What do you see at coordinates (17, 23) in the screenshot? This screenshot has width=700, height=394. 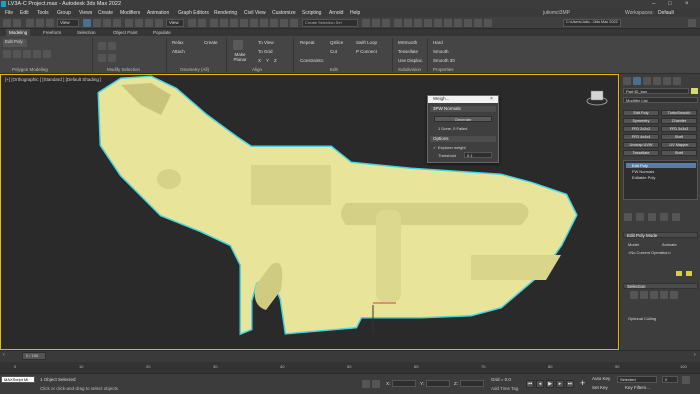 I see `redo-icon` at bounding box center [17, 23].